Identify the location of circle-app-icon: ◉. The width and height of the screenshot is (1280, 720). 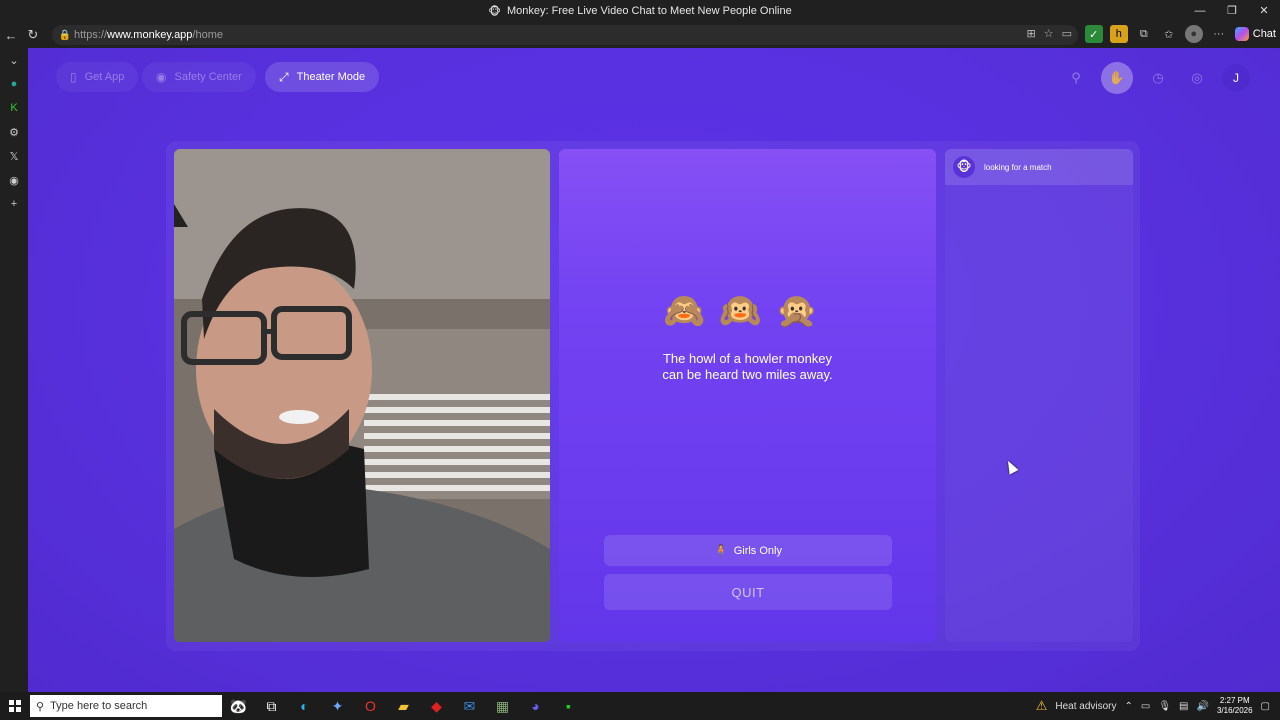
(14, 180).